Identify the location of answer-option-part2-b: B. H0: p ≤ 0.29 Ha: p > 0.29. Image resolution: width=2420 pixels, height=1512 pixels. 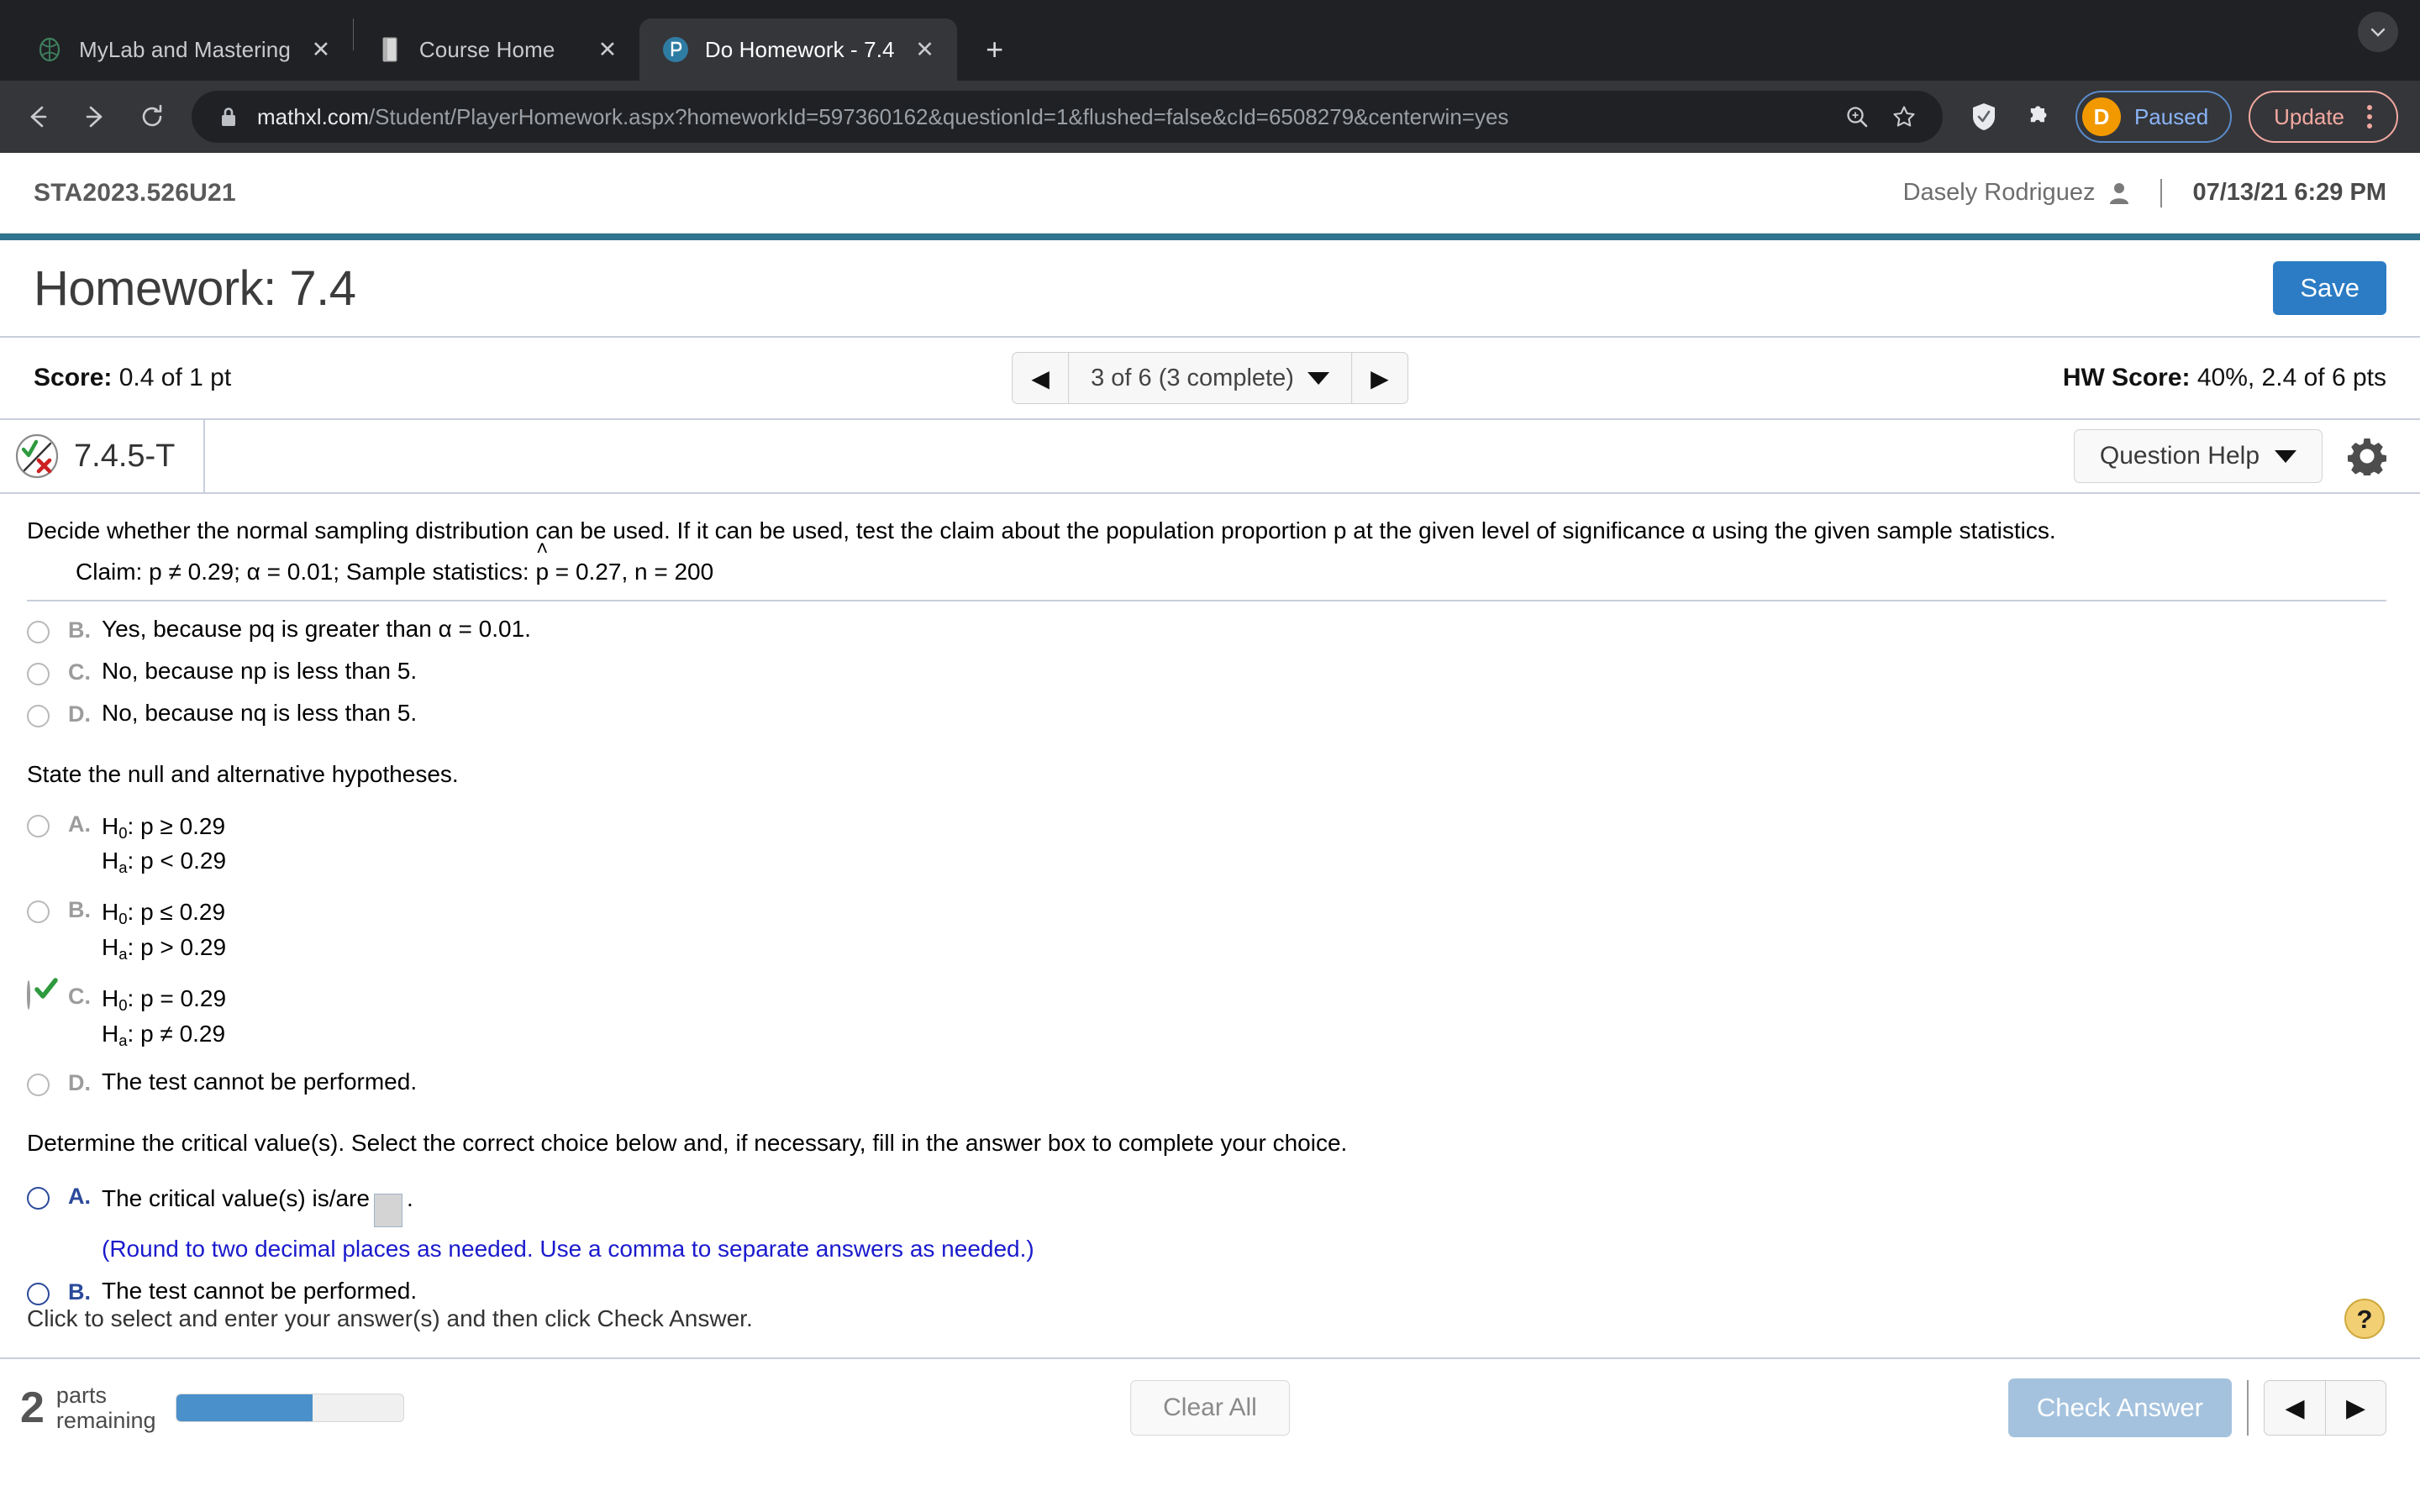
(1206, 930).